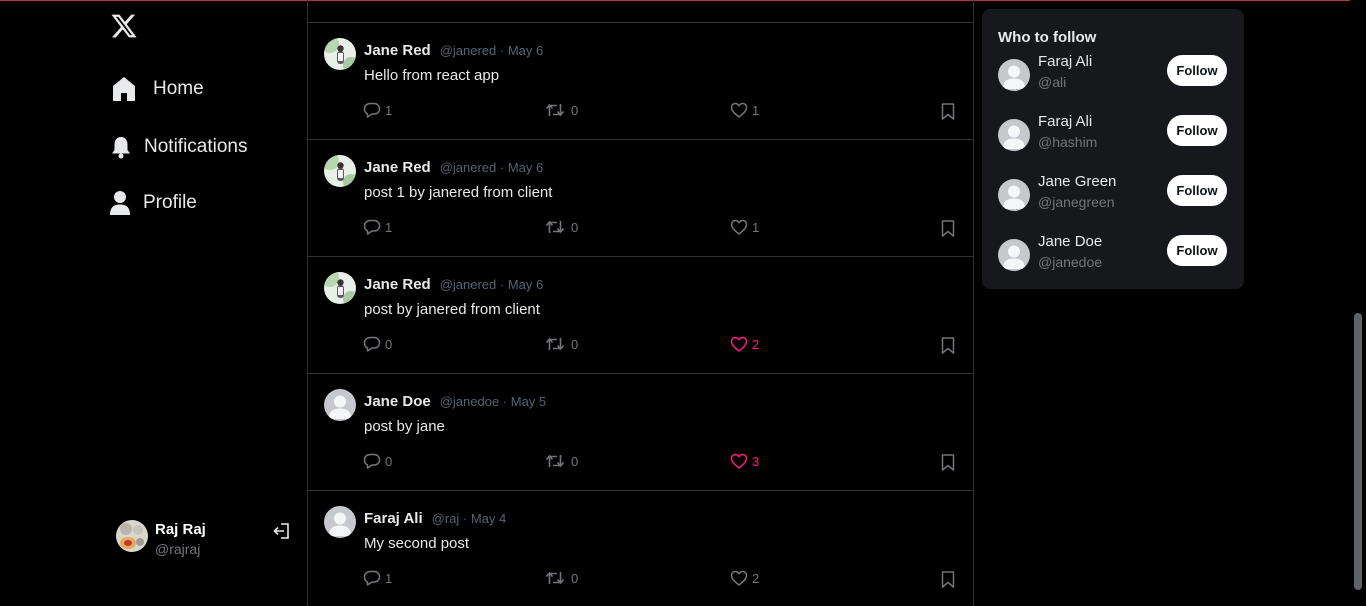  What do you see at coordinates (640, 432) in the screenshot?
I see `post: Jane Doe @janedoe · May 5 post by jane 0 0 3` at bounding box center [640, 432].